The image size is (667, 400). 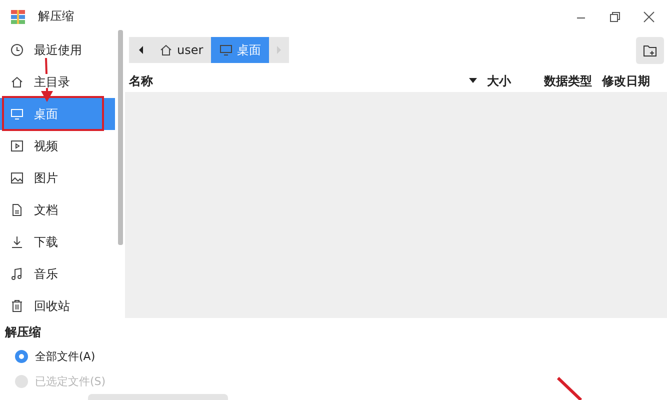 What do you see at coordinates (57, 274) in the screenshot?
I see `sidebar-item: 音乐` at bounding box center [57, 274].